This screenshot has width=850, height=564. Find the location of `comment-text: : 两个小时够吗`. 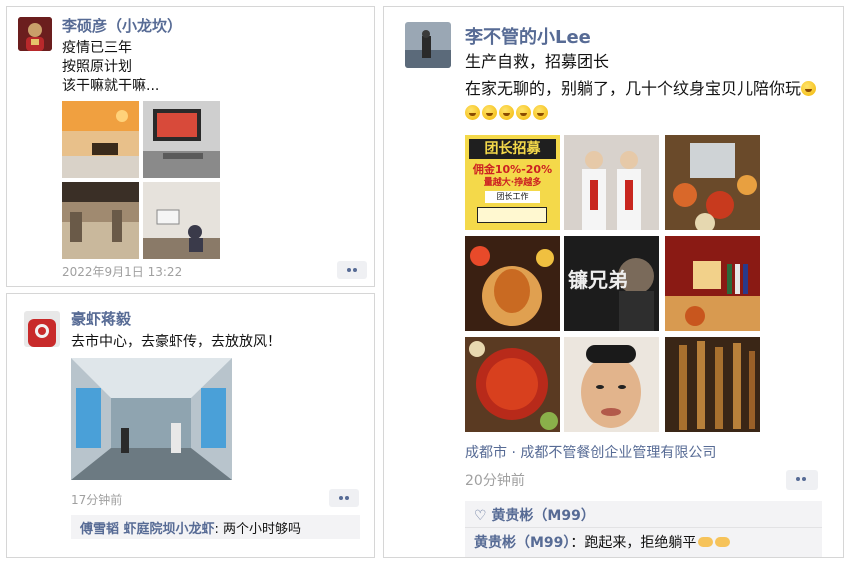

comment-text: : 两个小时够吗 is located at coordinates (258, 529).